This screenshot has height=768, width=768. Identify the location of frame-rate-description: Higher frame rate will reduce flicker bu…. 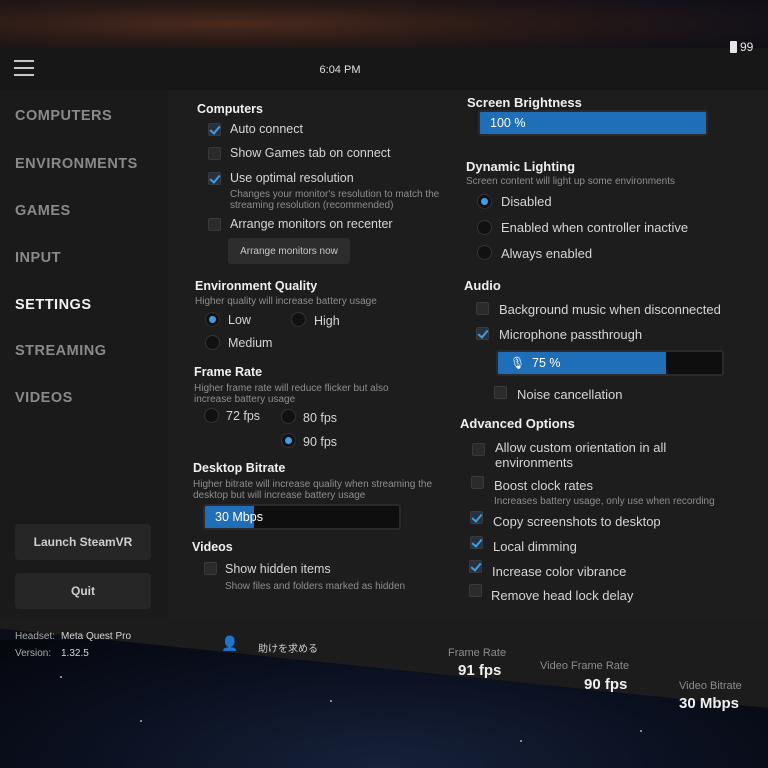
(291, 394).